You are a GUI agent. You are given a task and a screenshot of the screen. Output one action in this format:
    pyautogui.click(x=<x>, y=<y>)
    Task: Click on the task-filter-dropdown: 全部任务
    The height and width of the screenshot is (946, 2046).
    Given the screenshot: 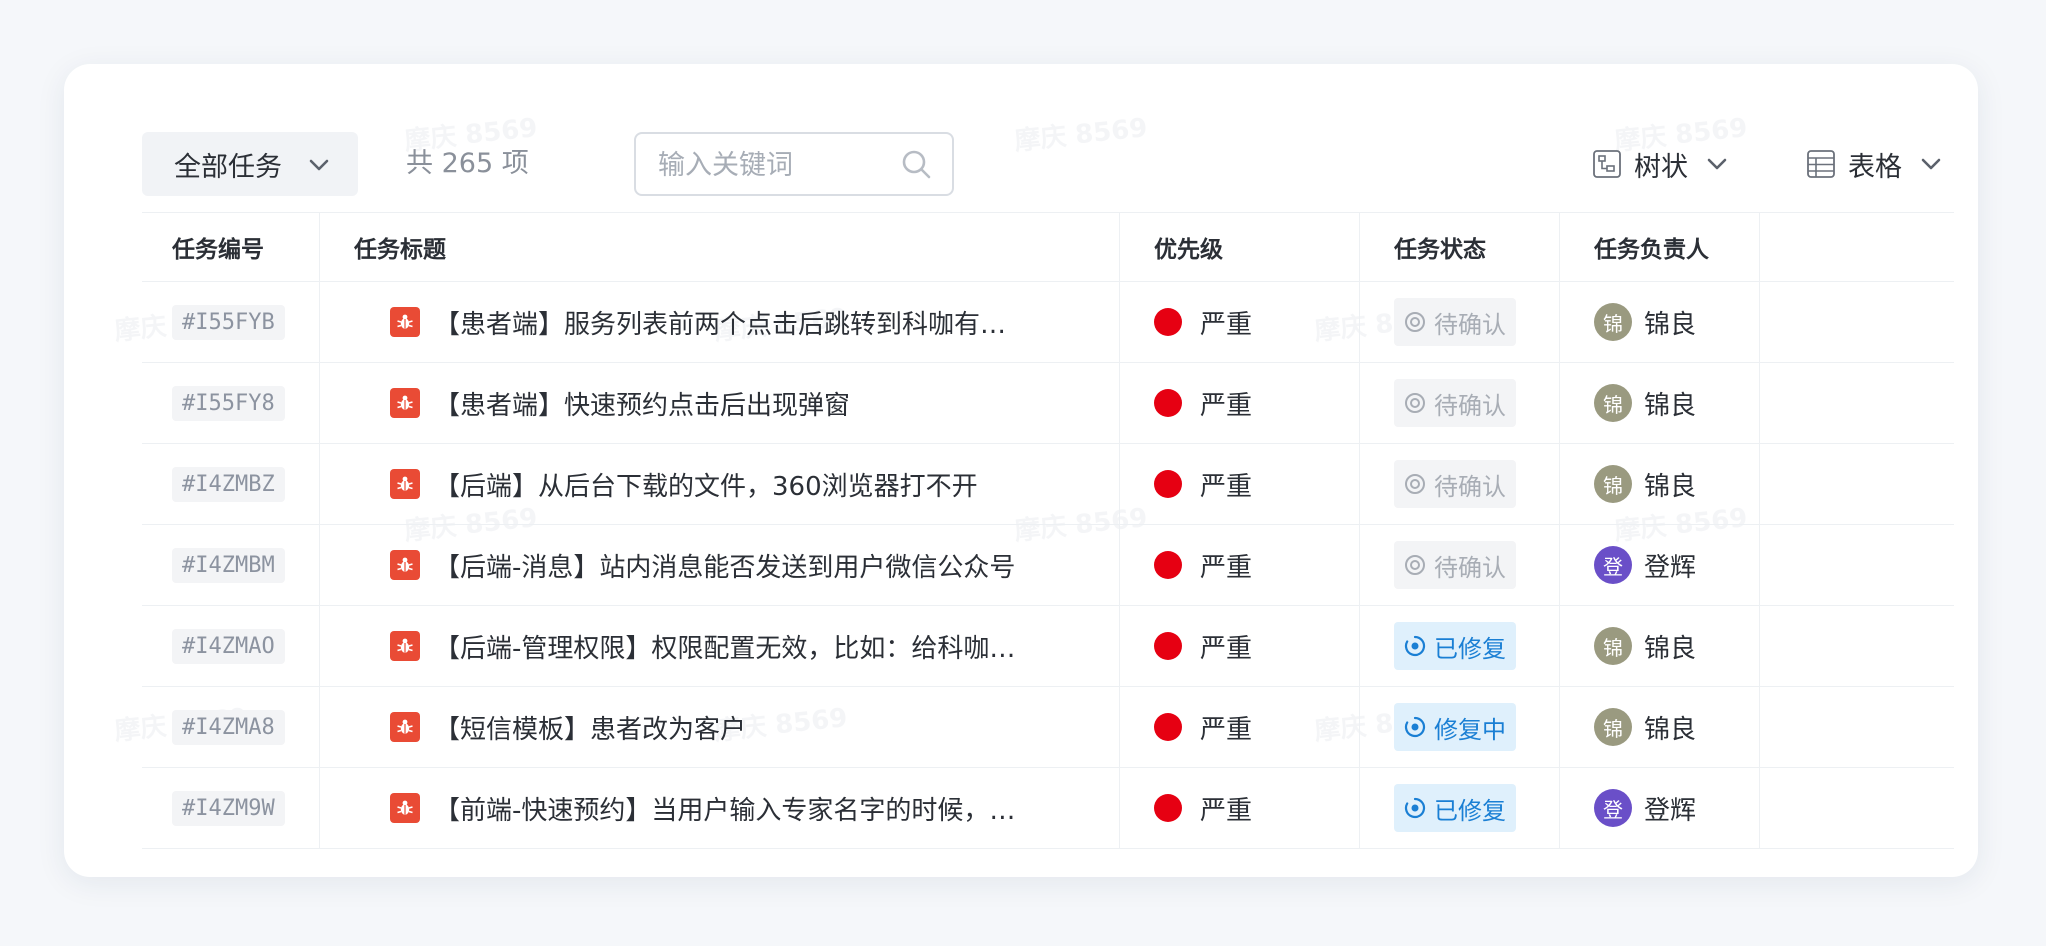 What is the action you would take?
    pyautogui.click(x=250, y=164)
    